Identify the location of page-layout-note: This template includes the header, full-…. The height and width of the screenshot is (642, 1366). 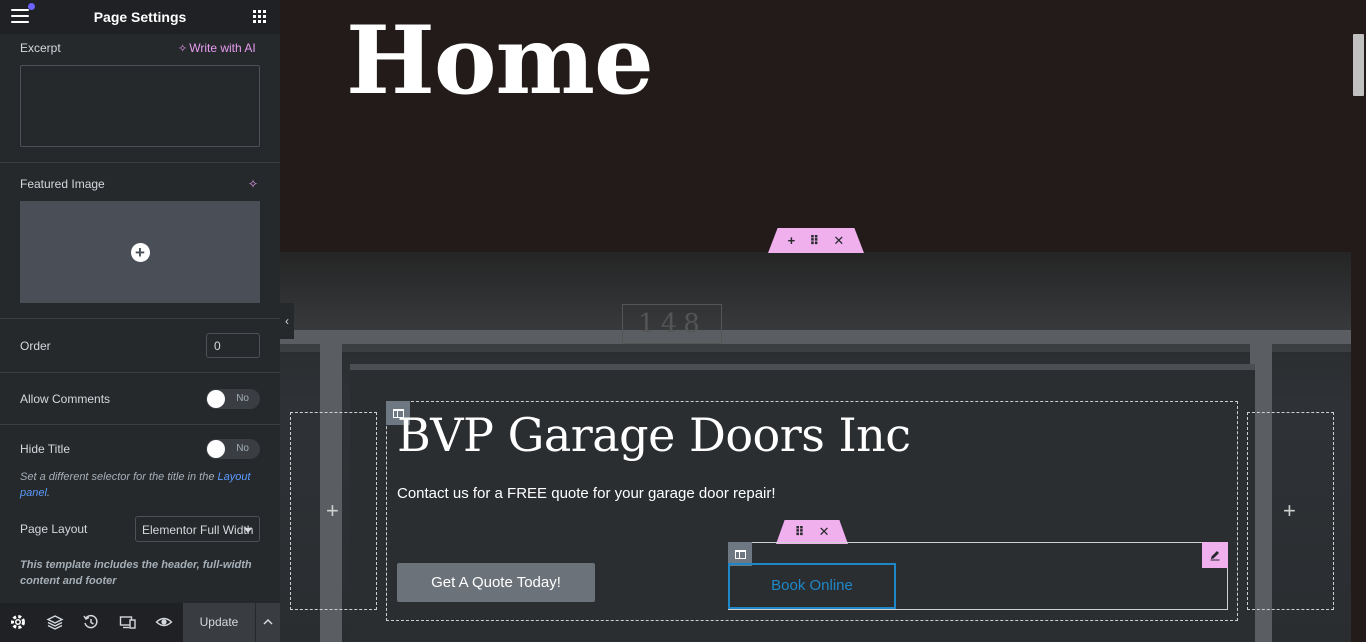
(136, 573).